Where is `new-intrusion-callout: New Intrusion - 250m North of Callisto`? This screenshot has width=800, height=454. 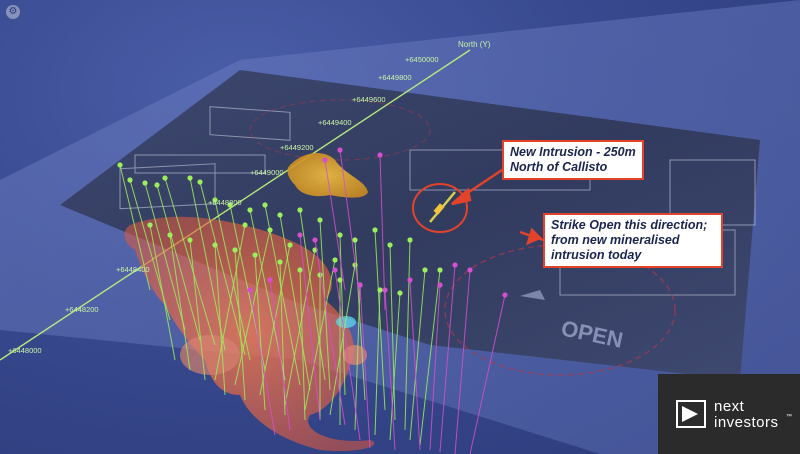 new-intrusion-callout: New Intrusion - 250m North of Callisto is located at coordinates (573, 160).